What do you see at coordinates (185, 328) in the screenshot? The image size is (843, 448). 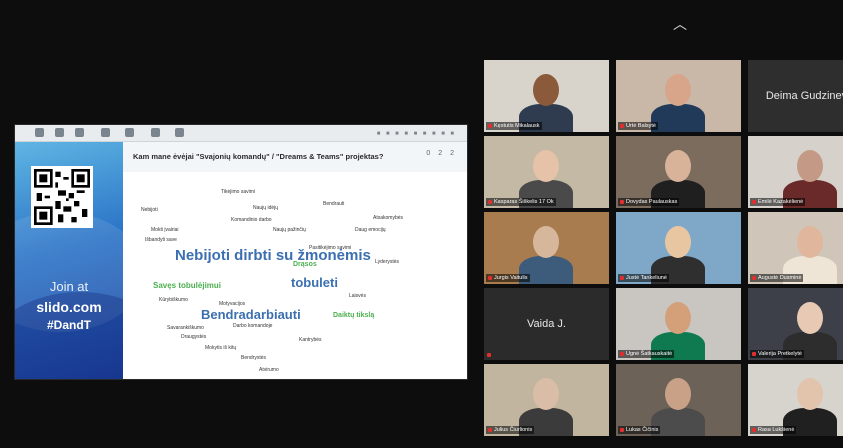 I see `word-cloud-word: Savarankiškumo` at bounding box center [185, 328].